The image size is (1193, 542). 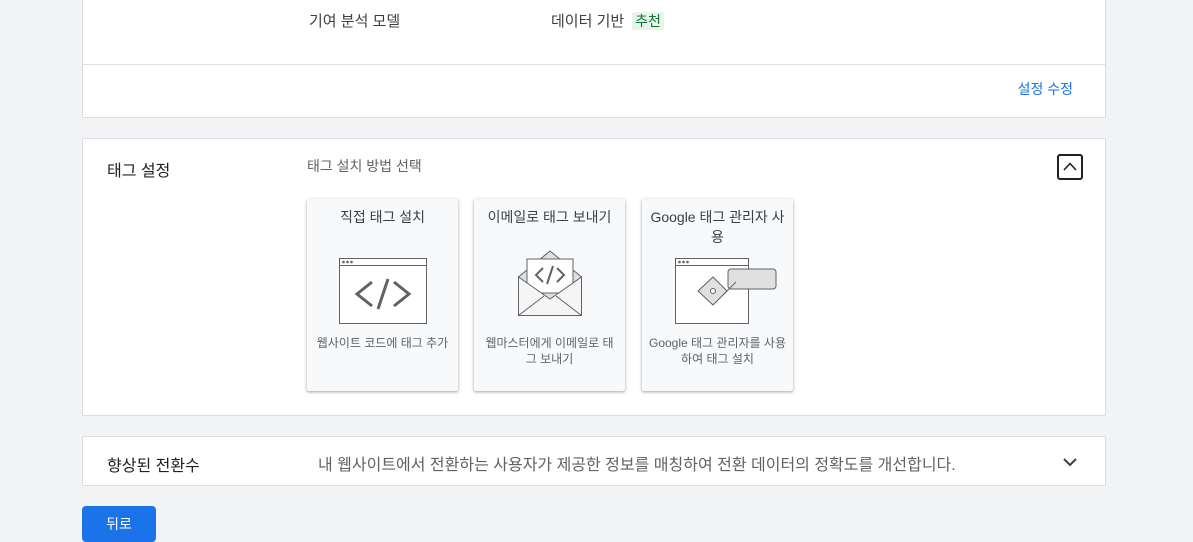 I want to click on tag-manager-window-icon, so click(x=726, y=291).